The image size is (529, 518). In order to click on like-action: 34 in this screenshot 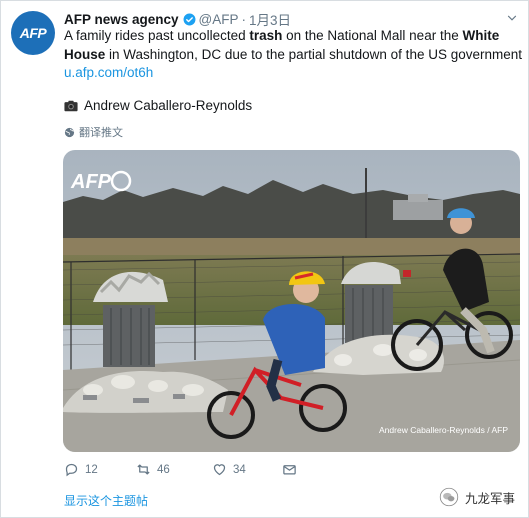, I will do `click(229, 469)`.